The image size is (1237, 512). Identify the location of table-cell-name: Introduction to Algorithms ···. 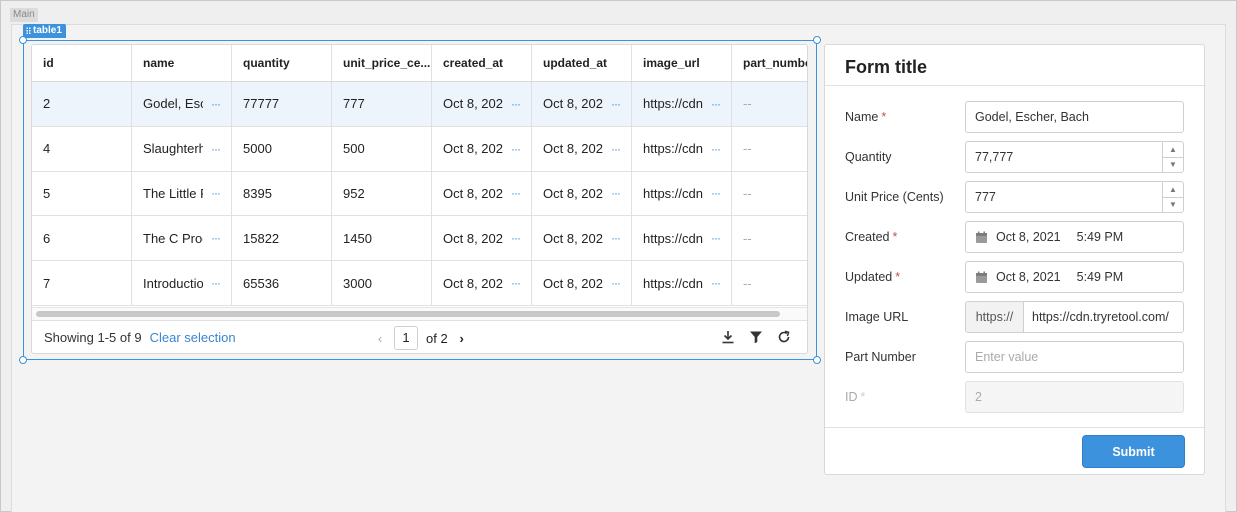
(182, 283).